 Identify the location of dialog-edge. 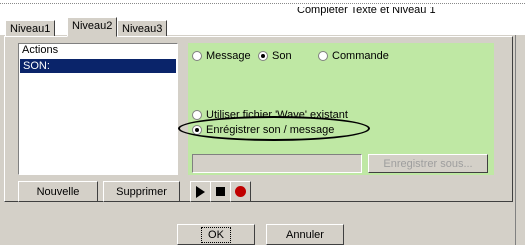
(515, 140).